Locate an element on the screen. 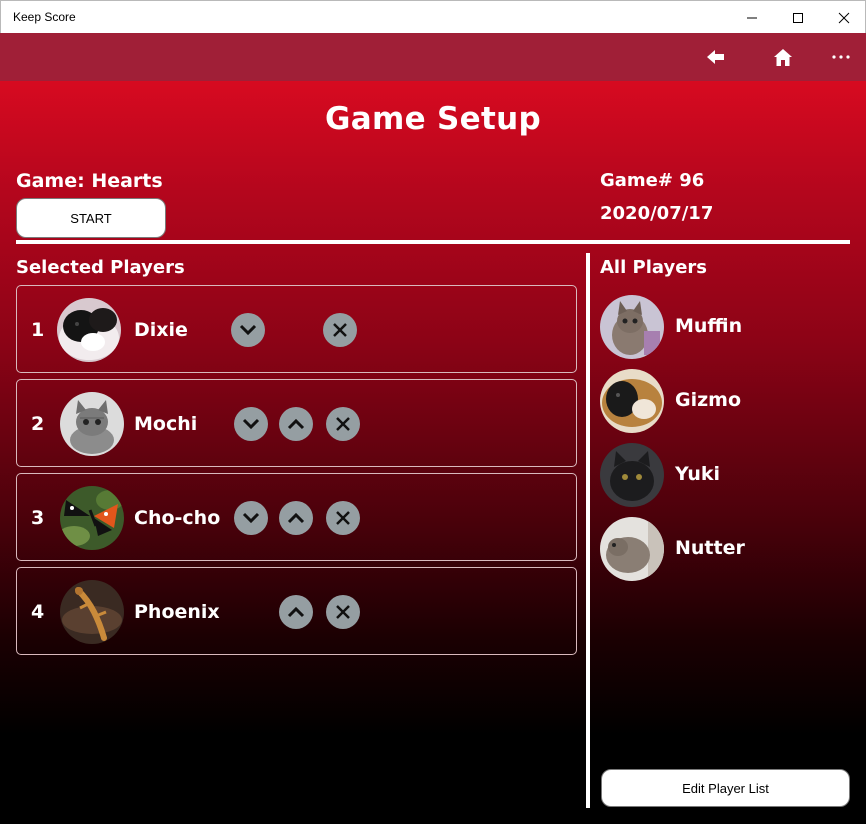  game-number: Game# 96 is located at coordinates (652, 180).